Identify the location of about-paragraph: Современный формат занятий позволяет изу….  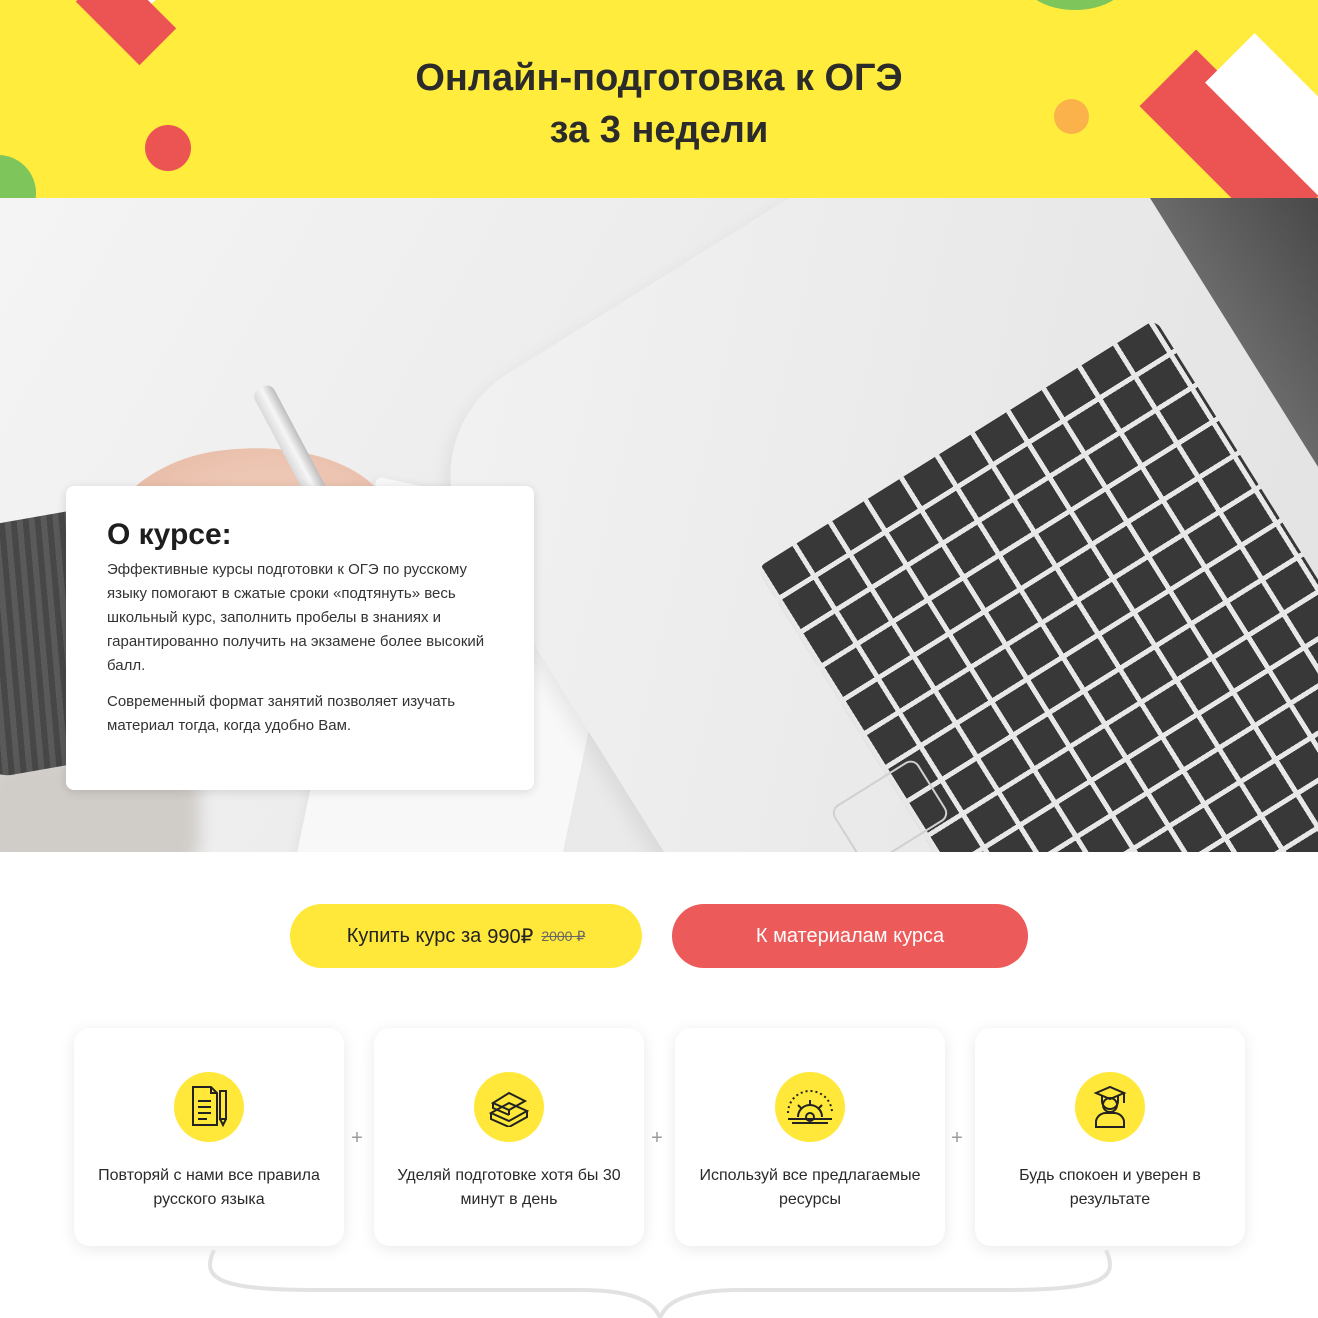
(281, 713).